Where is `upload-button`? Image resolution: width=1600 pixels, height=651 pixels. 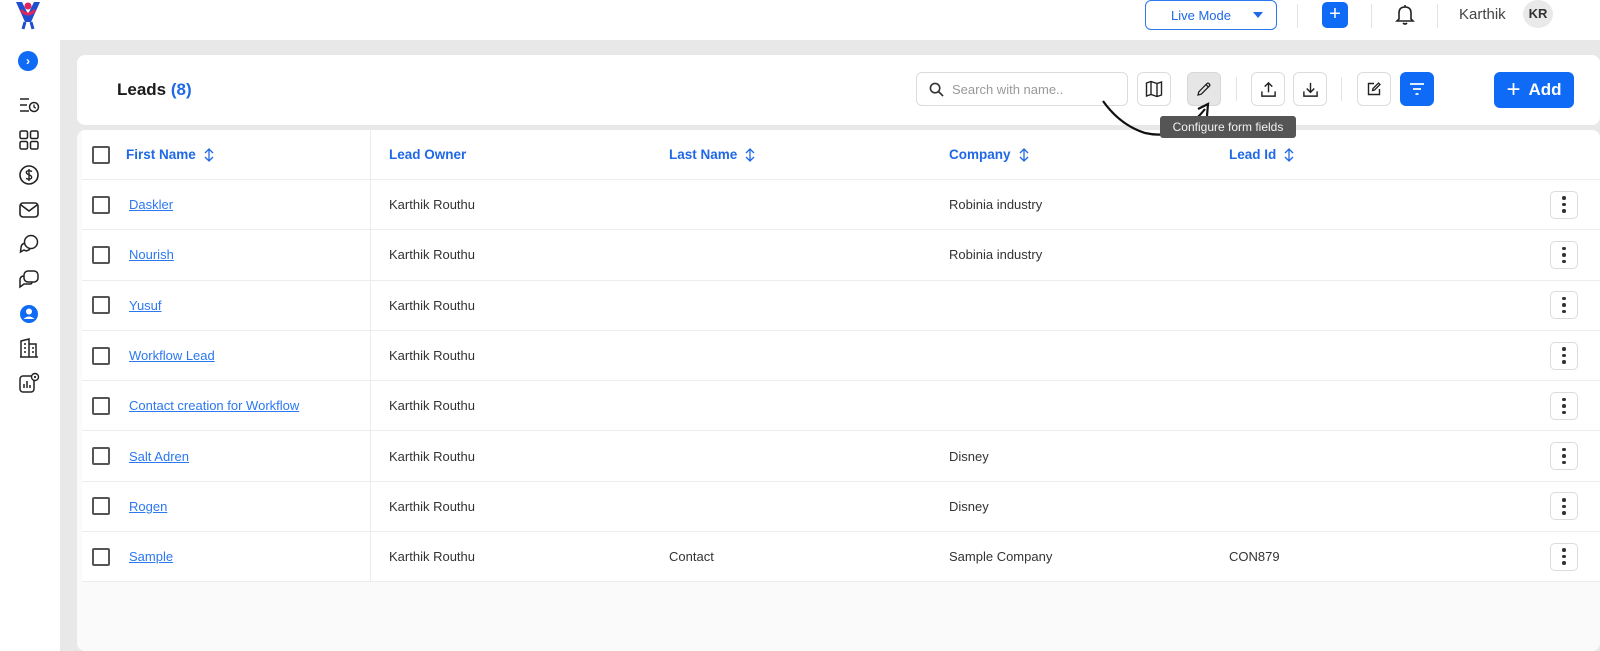
upload-button is located at coordinates (1268, 89).